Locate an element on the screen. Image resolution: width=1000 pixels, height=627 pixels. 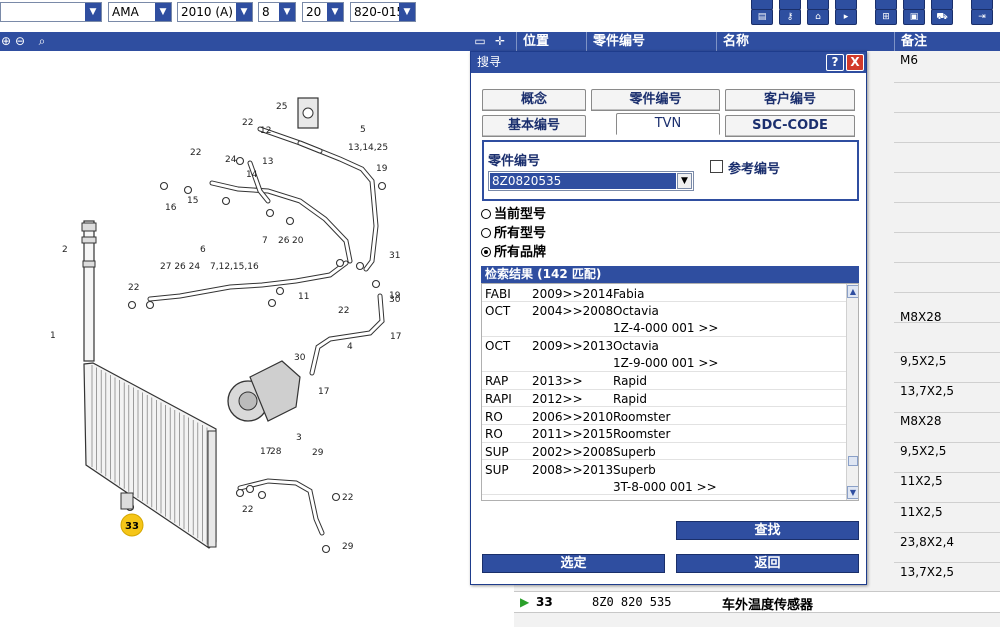
diagram-label: 24 is located at coordinates (231, 160).